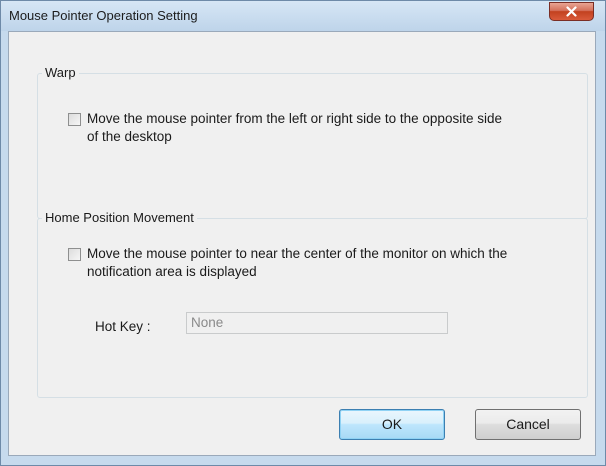  Describe the element at coordinates (123, 326) in the screenshot. I see `hotkey-label: Hot Key :` at that location.